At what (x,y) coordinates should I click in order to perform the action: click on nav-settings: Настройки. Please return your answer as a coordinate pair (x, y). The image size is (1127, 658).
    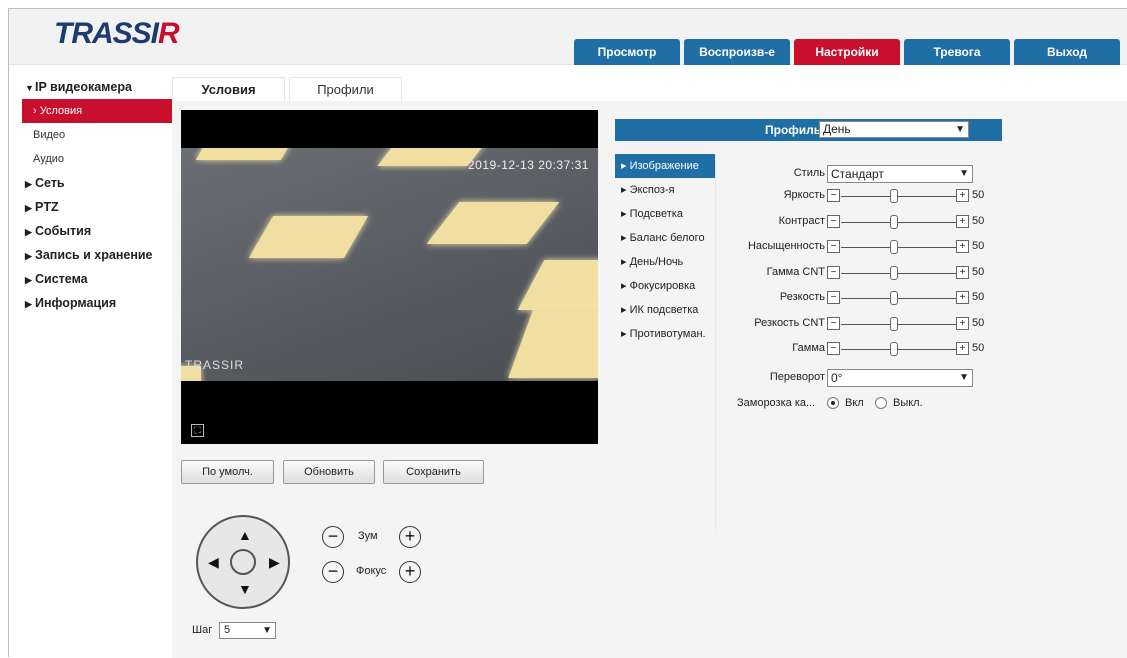
    Looking at the image, I should click on (847, 52).